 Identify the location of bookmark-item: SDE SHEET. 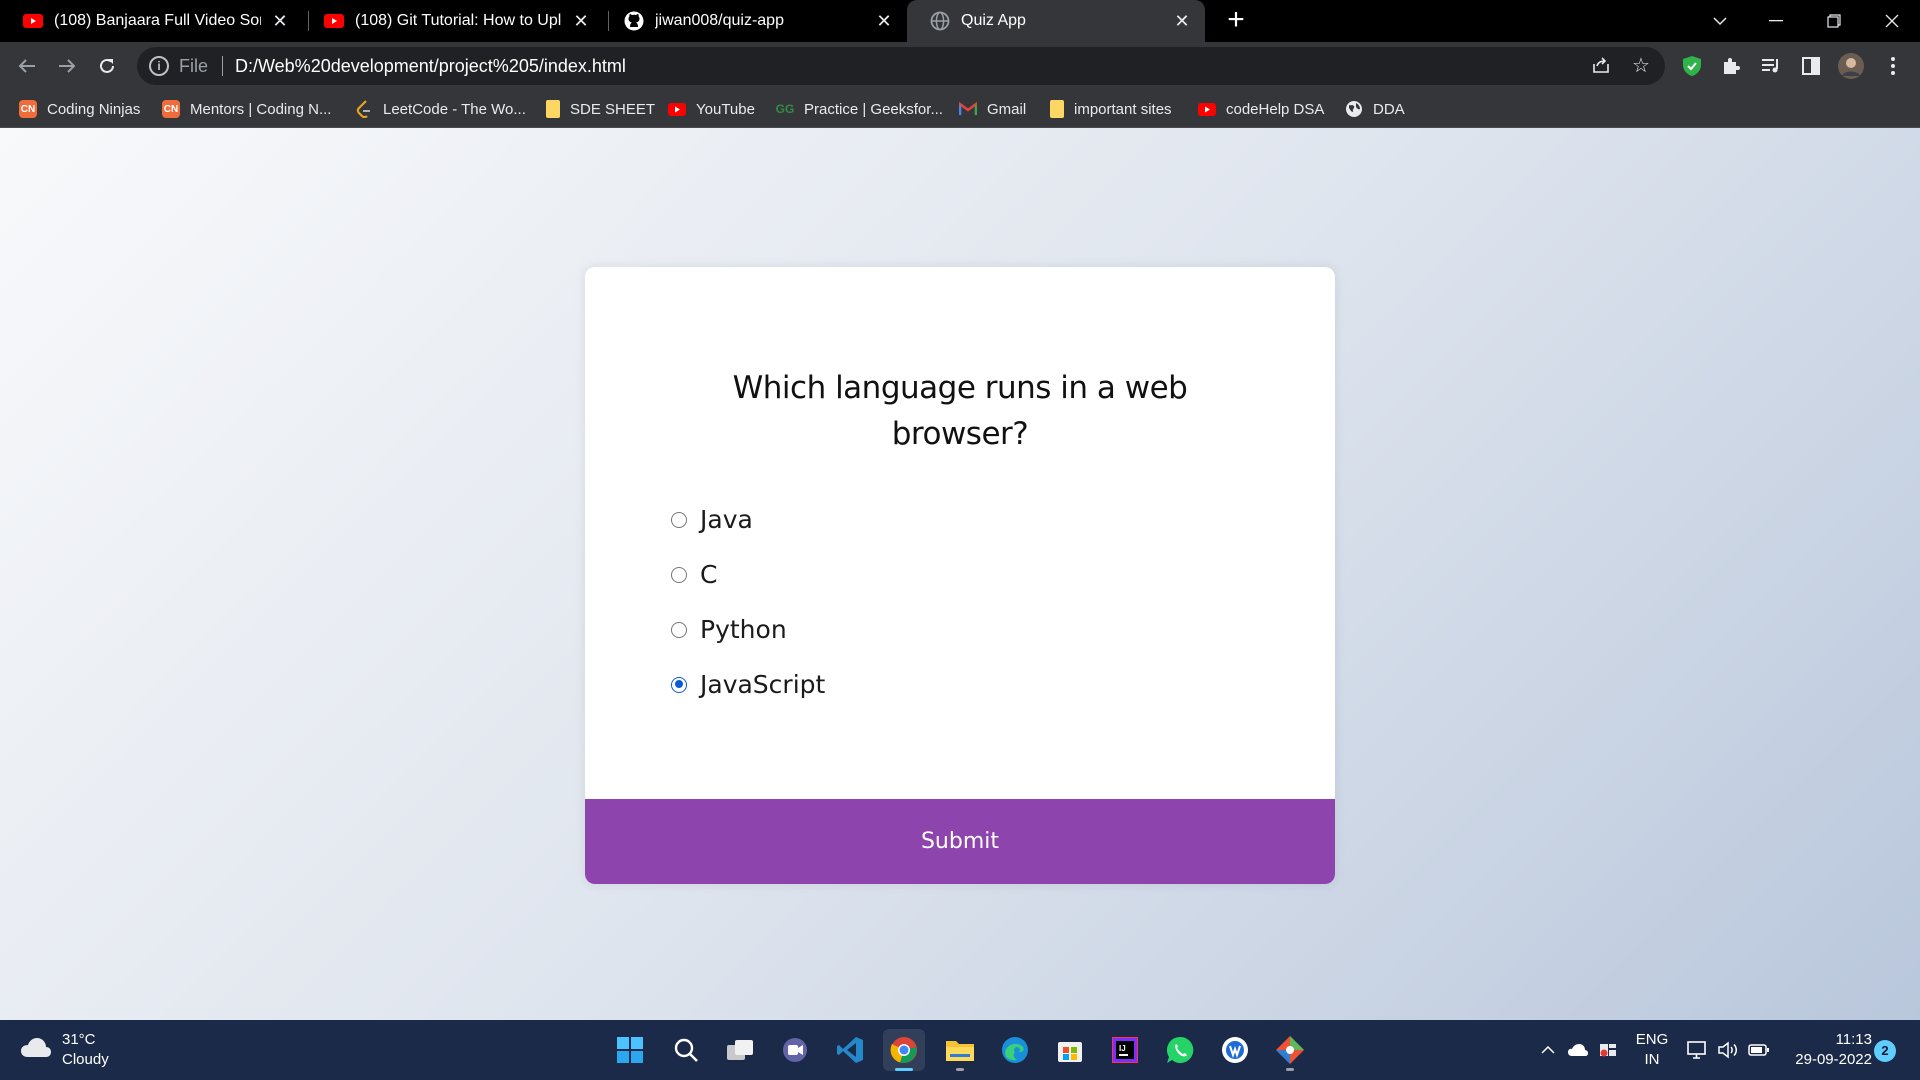
(600, 109).